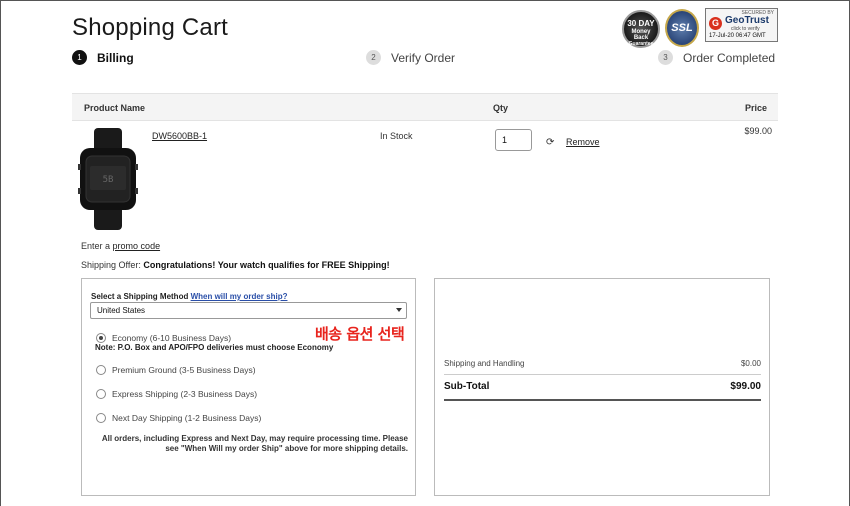 The width and height of the screenshot is (850, 506). What do you see at coordinates (185, 394) in the screenshot?
I see `option-label: Express Shipping (2-3 Business Days)` at bounding box center [185, 394].